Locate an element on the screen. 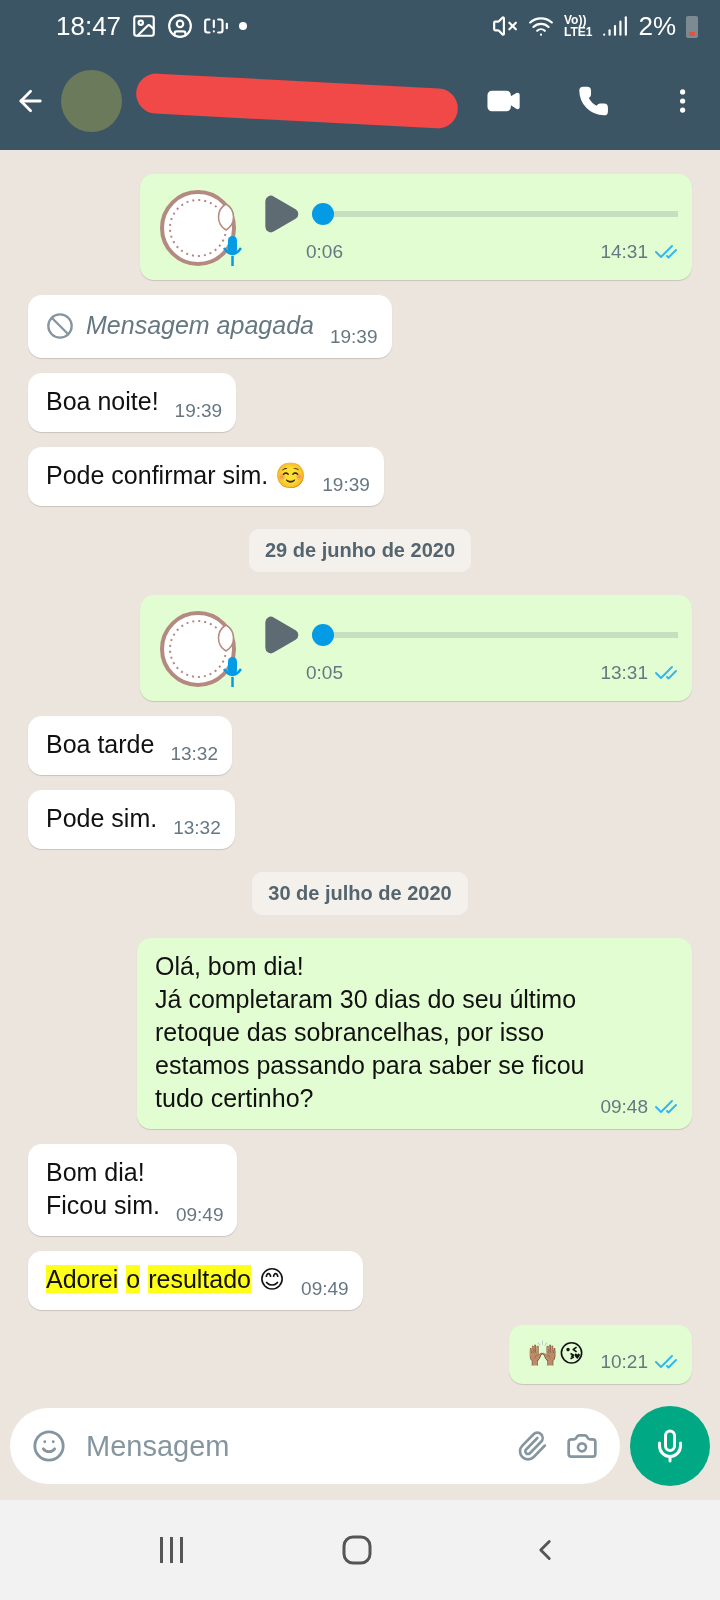 This screenshot has width=720, height=1600. volte-label: Vo)) LTE1 is located at coordinates (578, 26).